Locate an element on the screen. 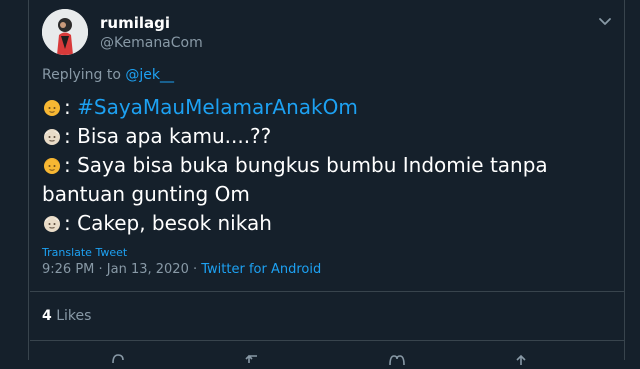  author-handle: @KemanaCom is located at coordinates (151, 43).